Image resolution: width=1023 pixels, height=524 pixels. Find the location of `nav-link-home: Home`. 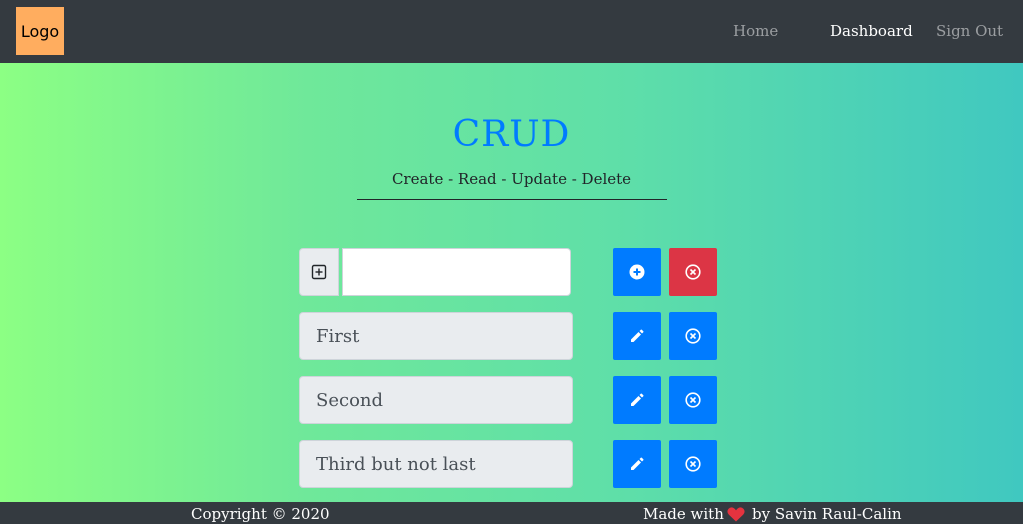

nav-link-home: Home is located at coordinates (755, 31).